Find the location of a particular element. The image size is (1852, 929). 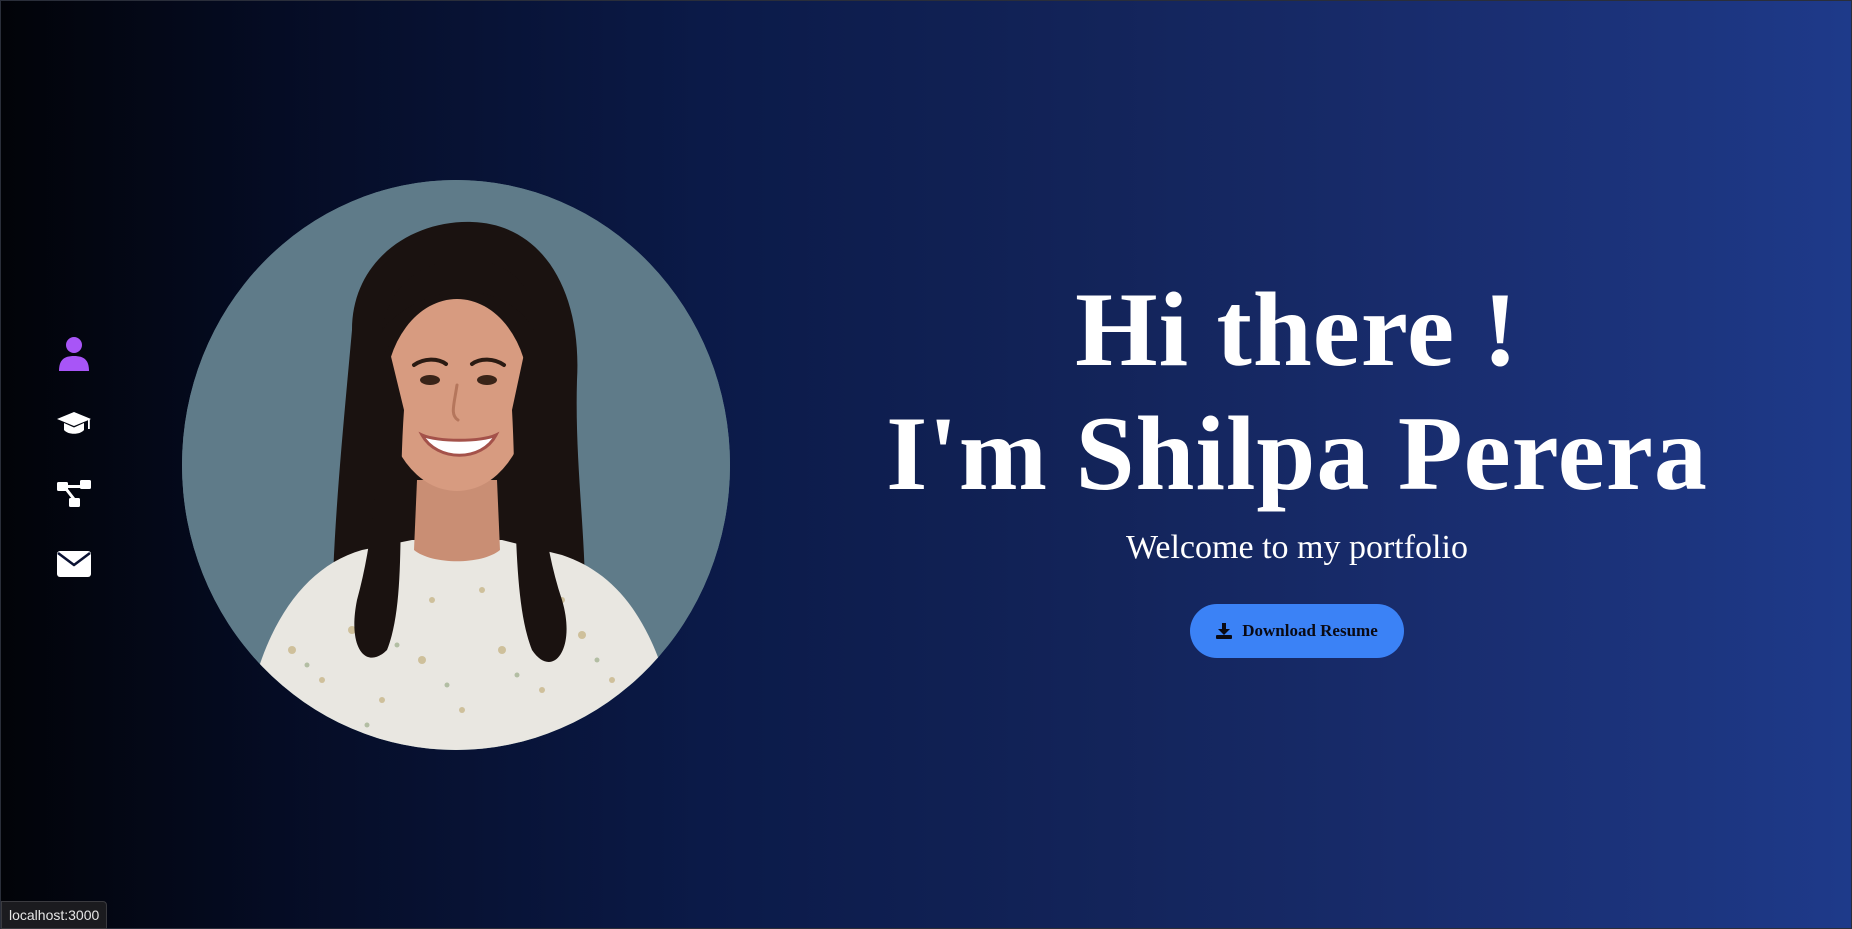

download-resume-button: Download Resume is located at coordinates (1297, 631).